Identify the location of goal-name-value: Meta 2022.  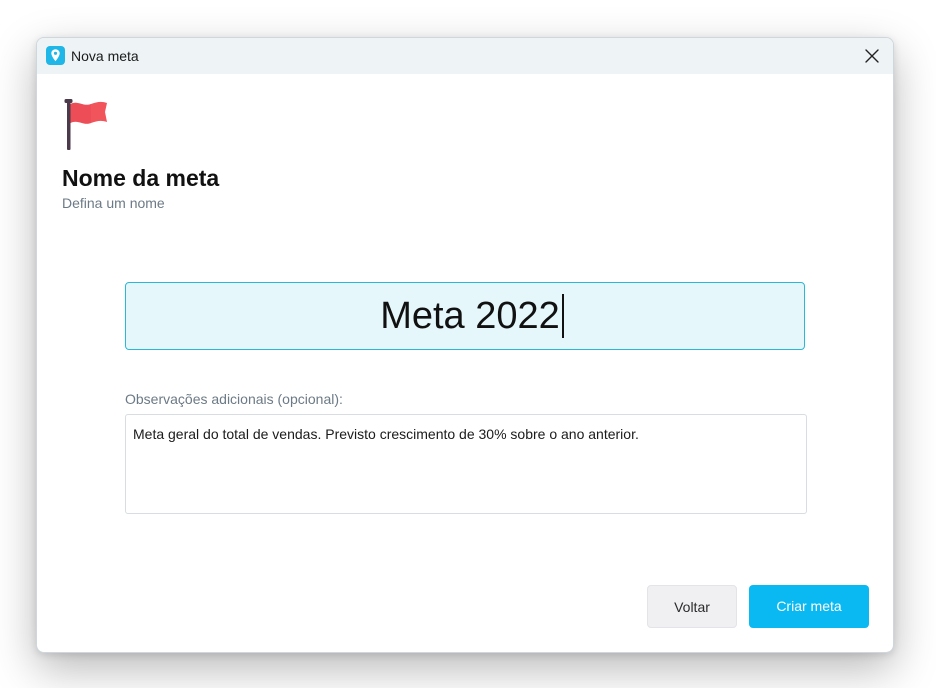
(470, 316).